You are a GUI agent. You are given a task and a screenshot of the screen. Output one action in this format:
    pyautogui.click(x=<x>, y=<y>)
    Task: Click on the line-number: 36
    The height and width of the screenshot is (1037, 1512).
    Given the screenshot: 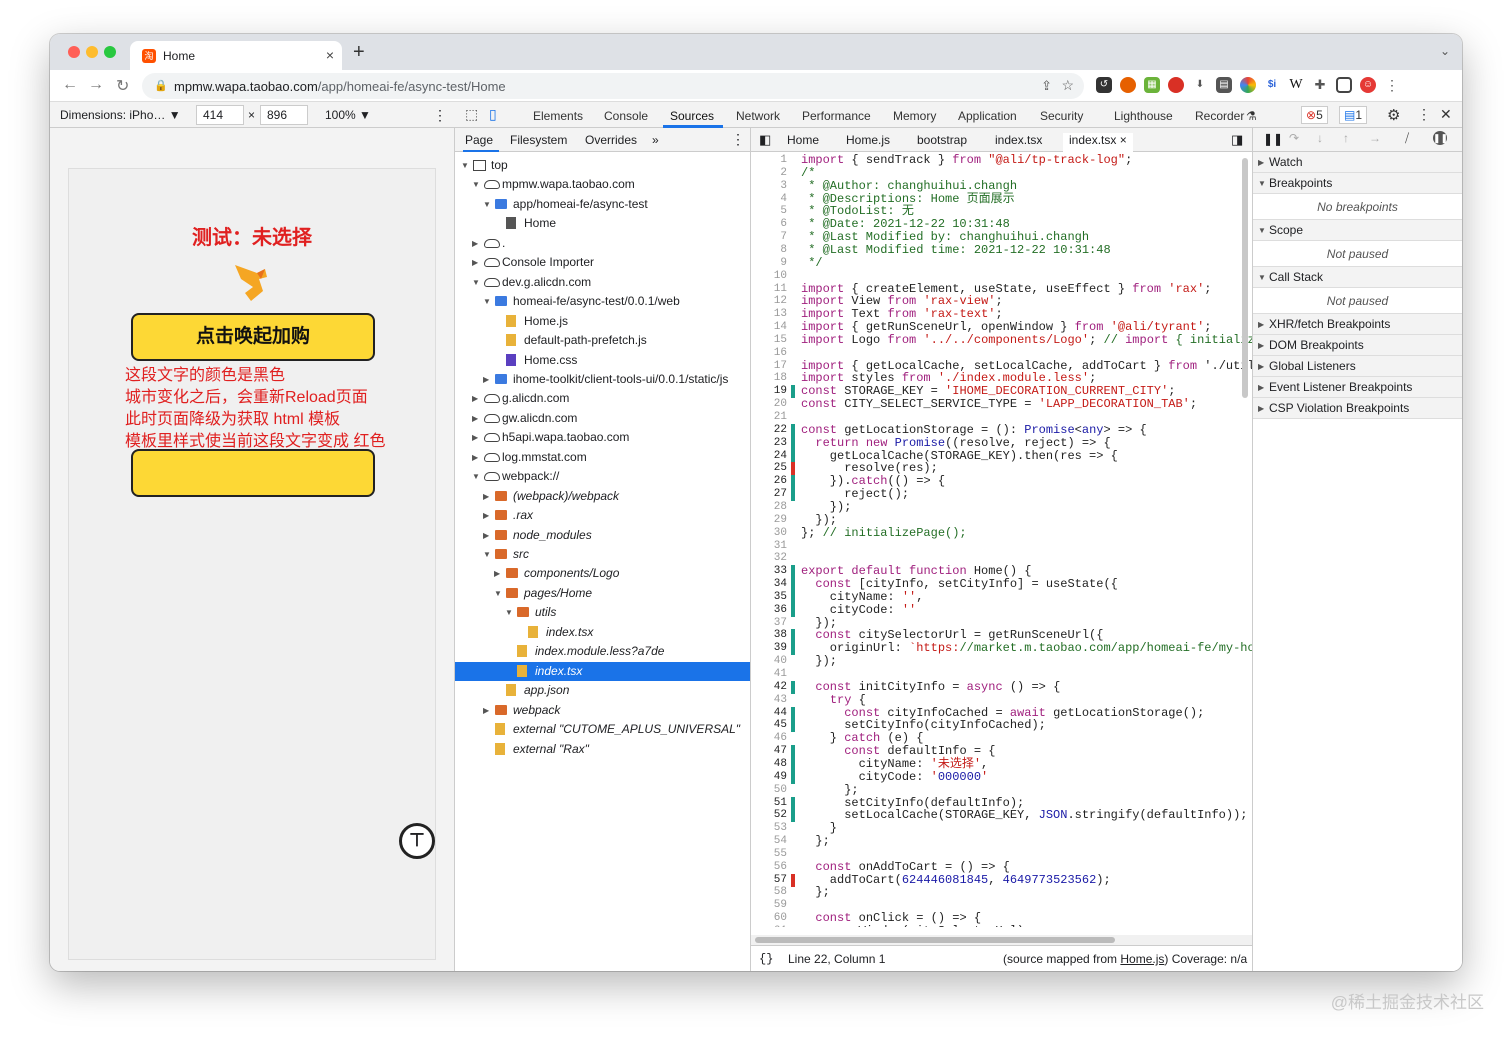 What is the action you would take?
    pyautogui.click(x=769, y=610)
    